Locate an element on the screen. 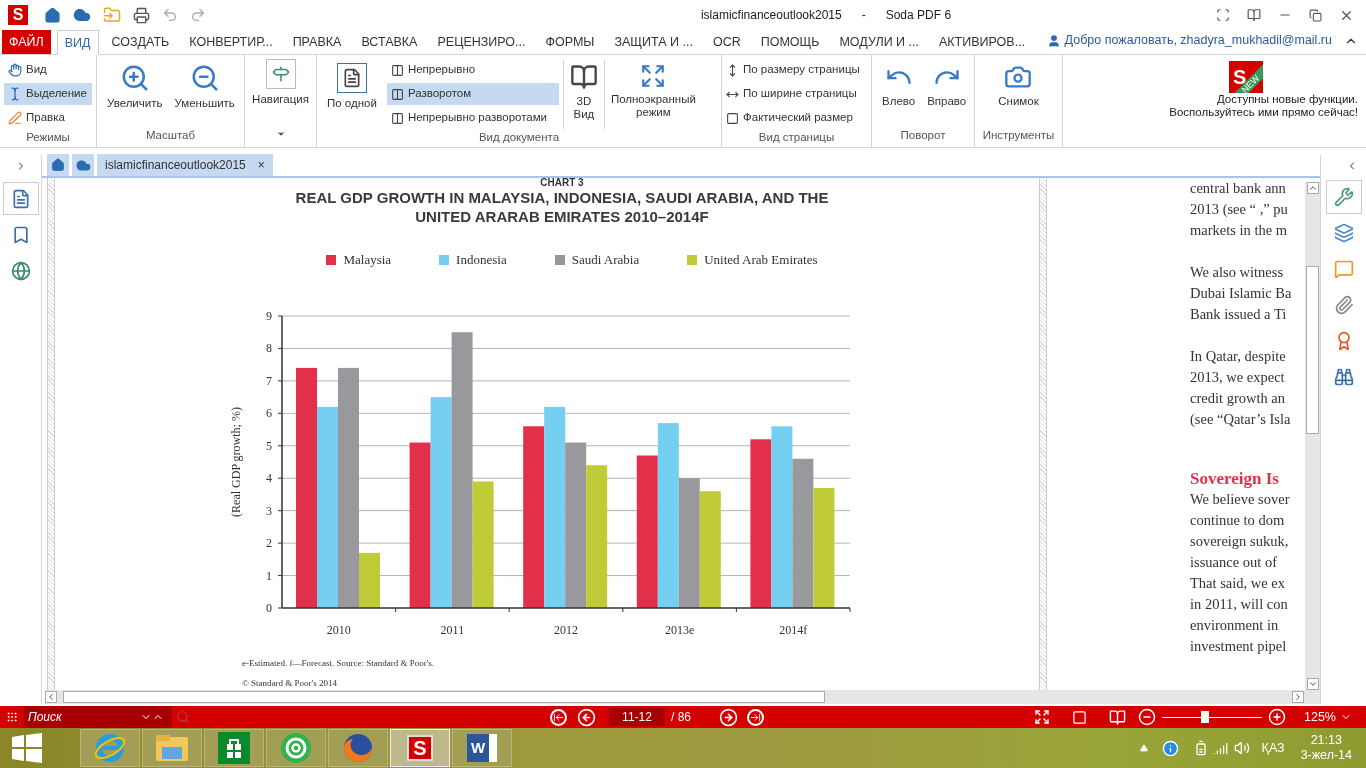 The width and height of the screenshot is (1366, 768). text-line: Dubai Islamic Ba is located at coordinates (1241, 293).